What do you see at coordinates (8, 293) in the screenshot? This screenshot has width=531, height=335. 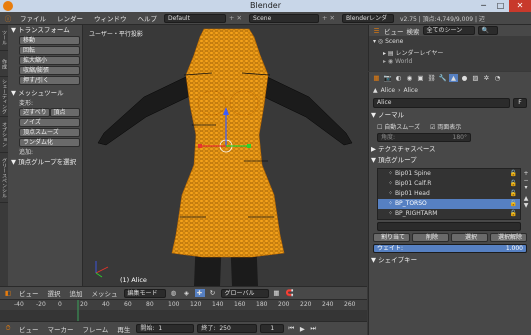 I see `view3d-editor-icon: ◧` at bounding box center [8, 293].